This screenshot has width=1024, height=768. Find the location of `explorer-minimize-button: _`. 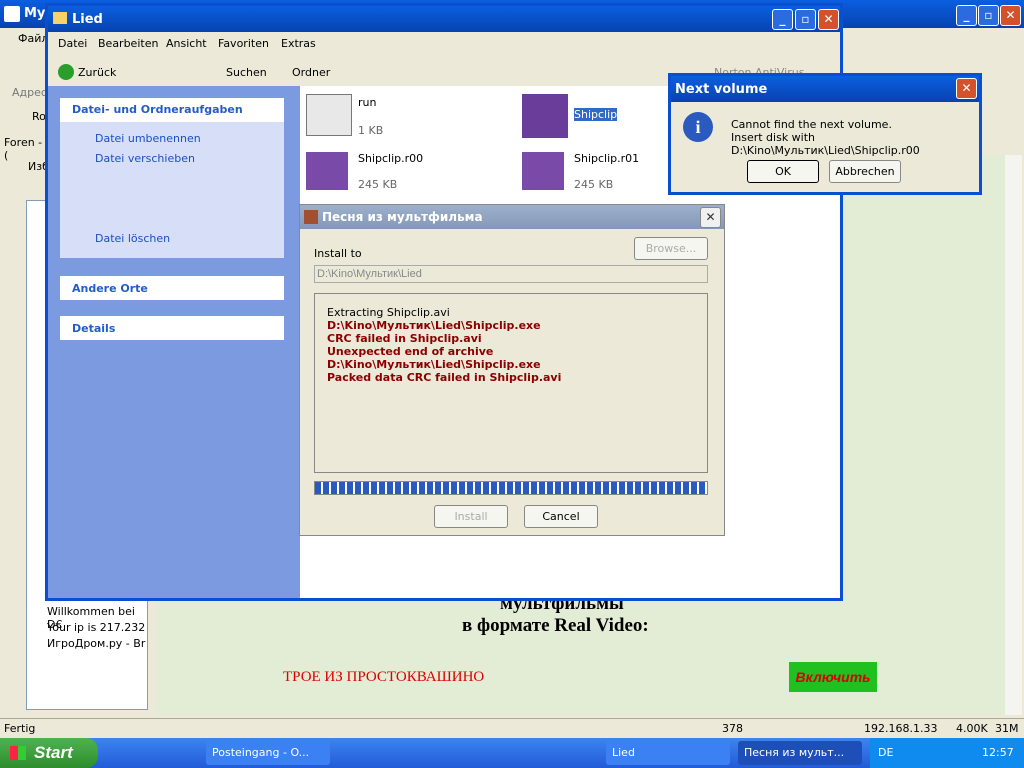

explorer-minimize-button: _ is located at coordinates (782, 19).